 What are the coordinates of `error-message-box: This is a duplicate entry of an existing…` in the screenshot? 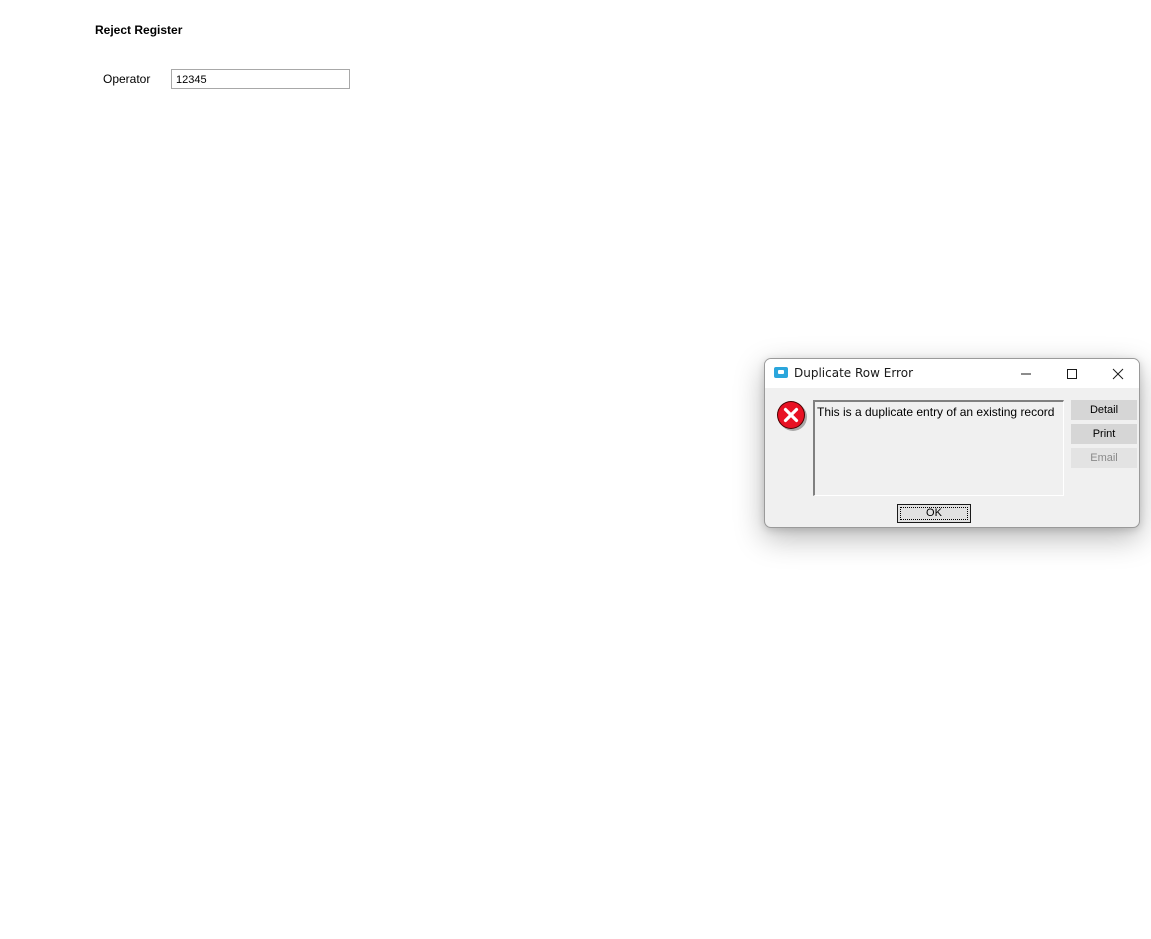 It's located at (938, 448).